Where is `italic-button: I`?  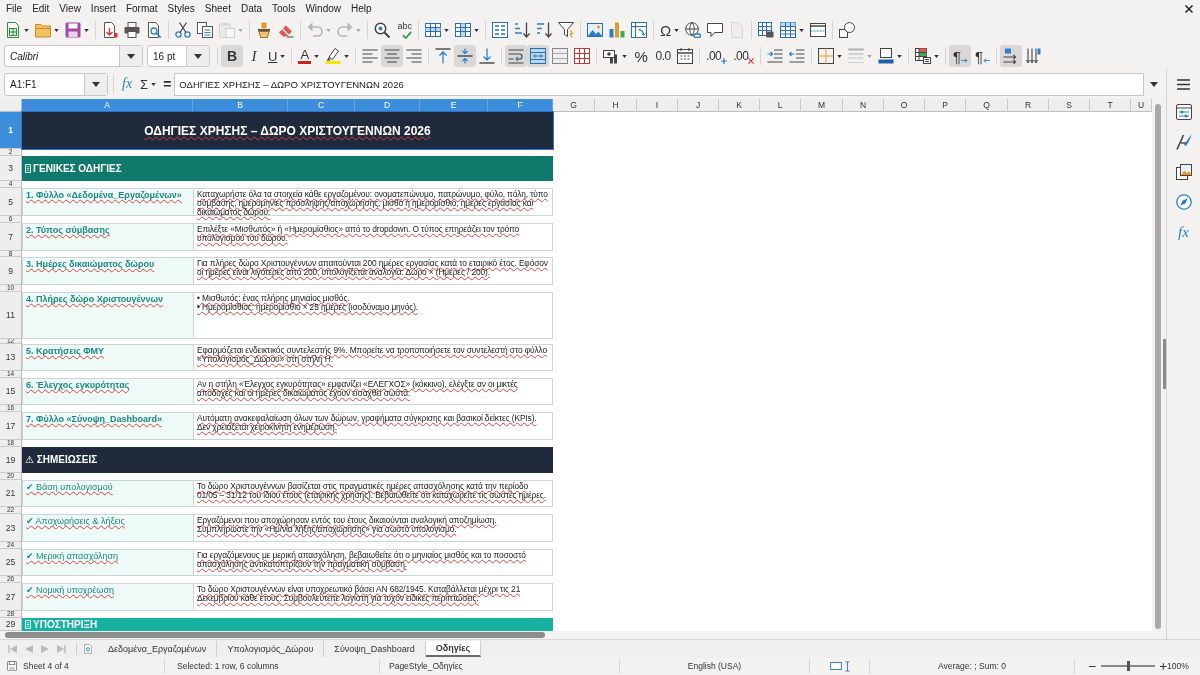
italic-button: I is located at coordinates (254, 56).